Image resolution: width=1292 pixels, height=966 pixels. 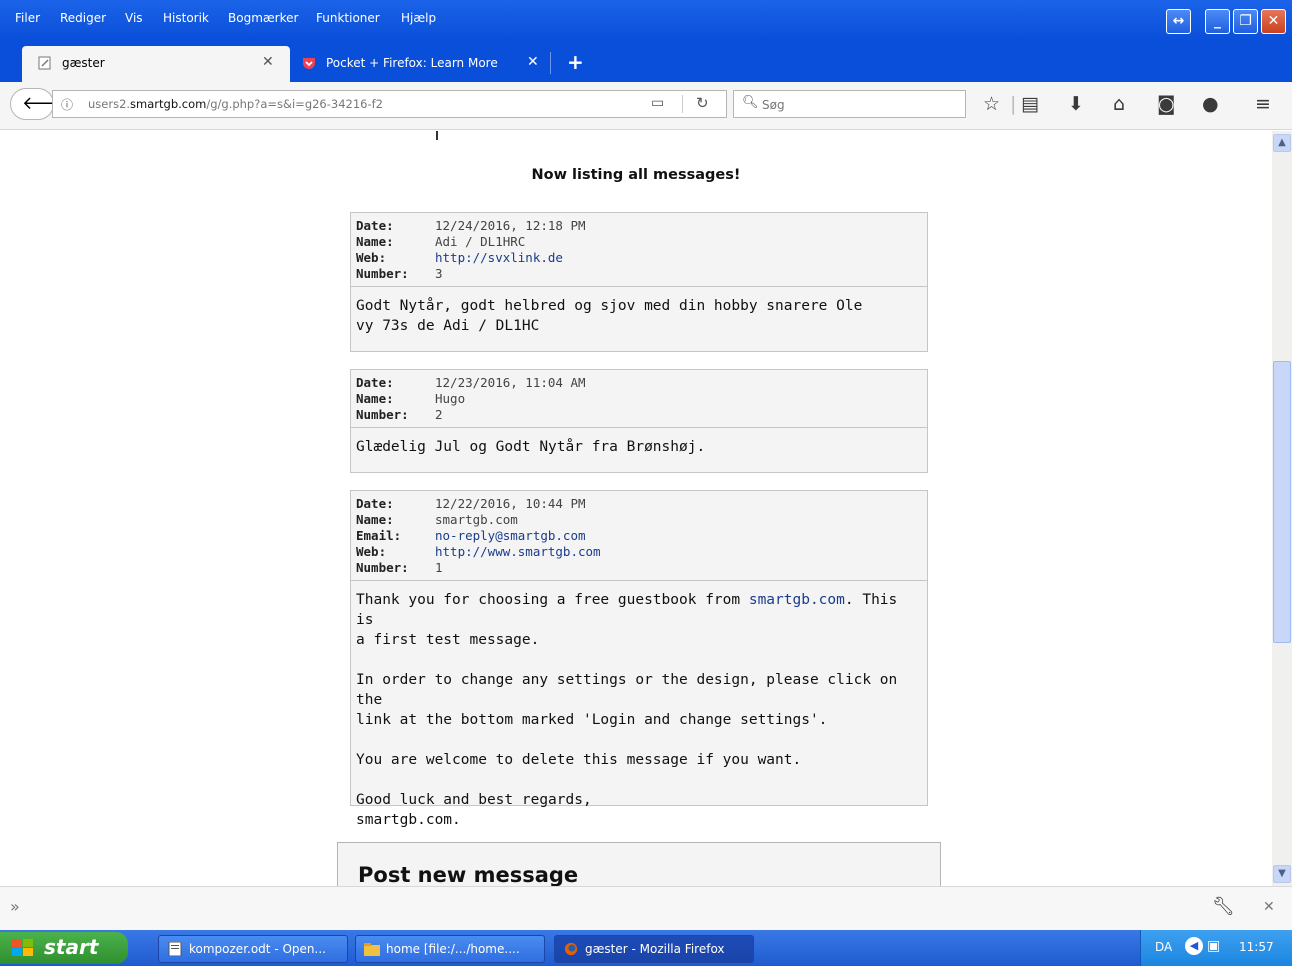 What do you see at coordinates (1269, 907) in the screenshot?
I see `close-bar-icon: ✕` at bounding box center [1269, 907].